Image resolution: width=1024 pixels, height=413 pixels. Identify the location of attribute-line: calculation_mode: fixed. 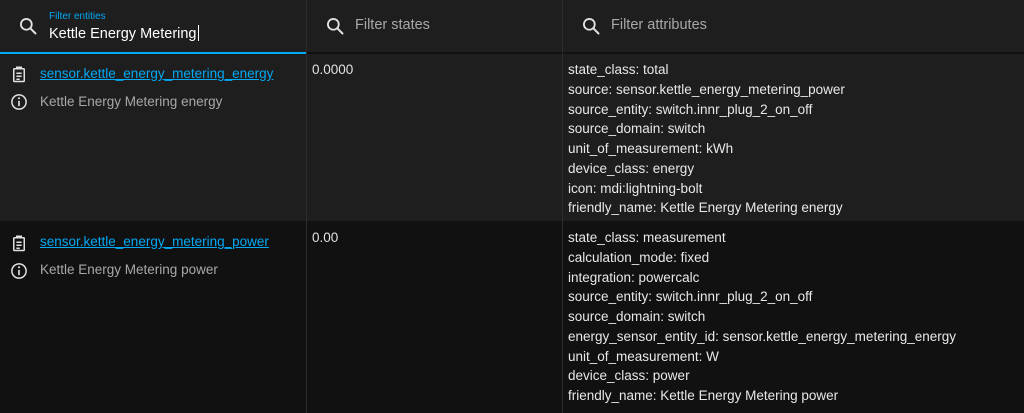
(639, 257).